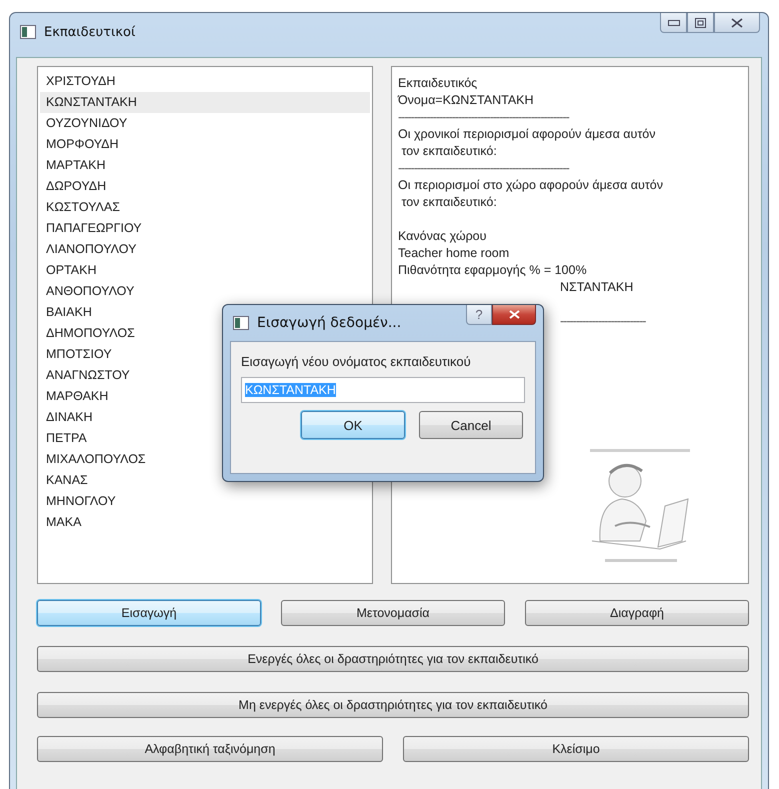 The image size is (779, 789). Describe the element at coordinates (205, 207) in the screenshot. I see `teacher-list-item: ΚΩΣΤΟΥΛΑΣ` at that location.